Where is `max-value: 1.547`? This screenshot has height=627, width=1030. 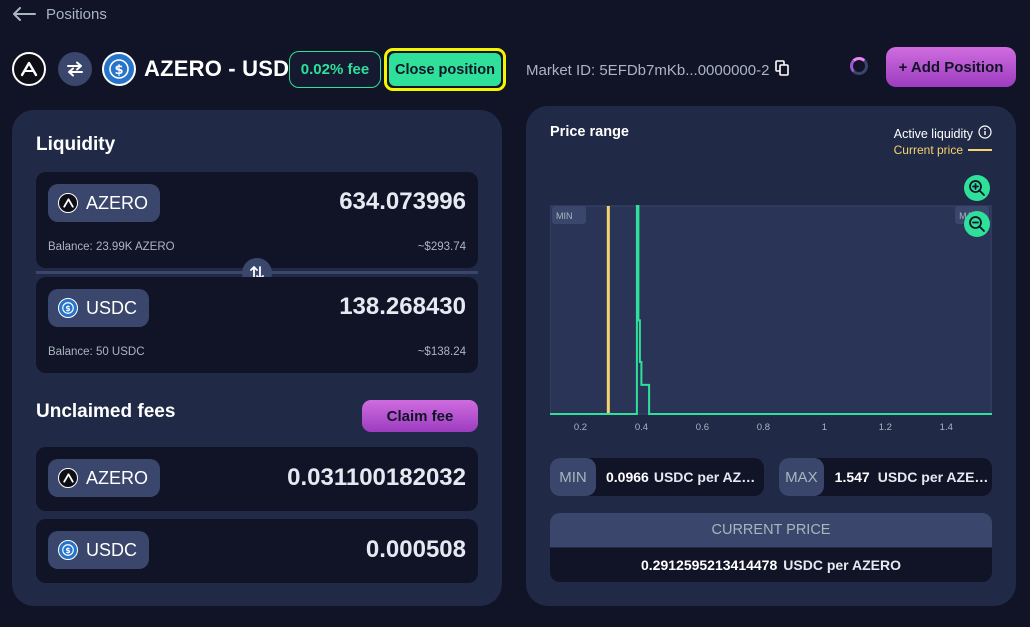 max-value: 1.547 is located at coordinates (852, 477).